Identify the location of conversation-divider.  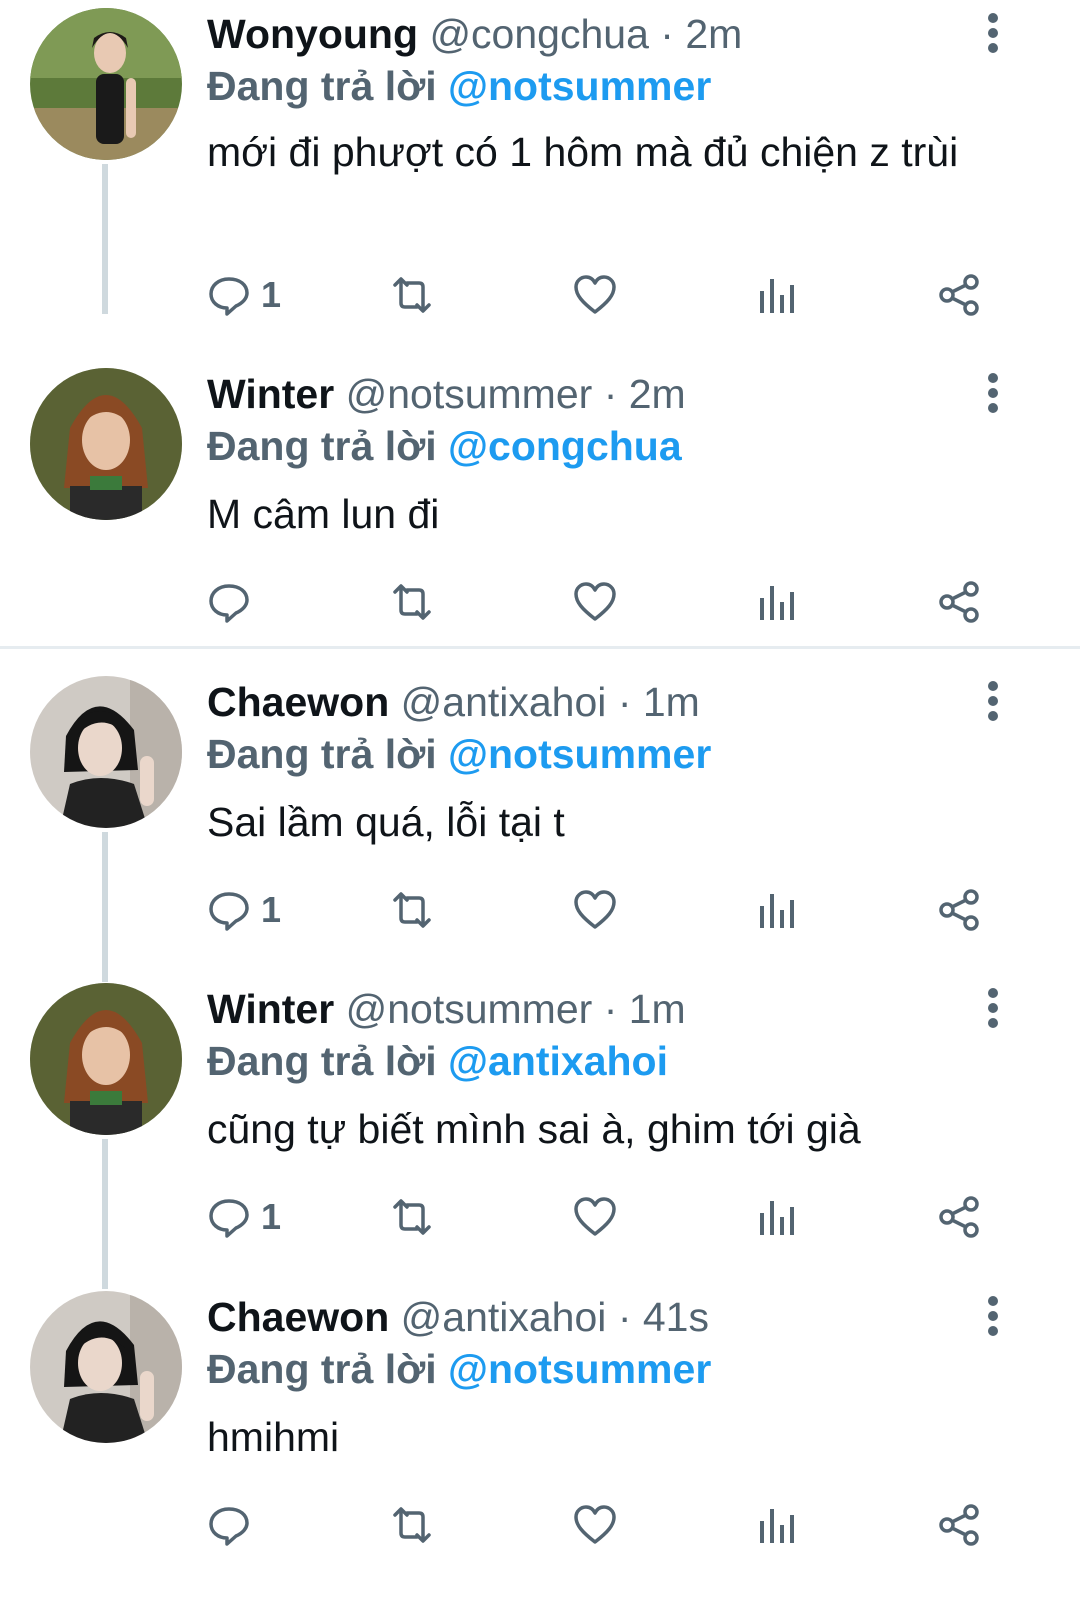
(540, 647).